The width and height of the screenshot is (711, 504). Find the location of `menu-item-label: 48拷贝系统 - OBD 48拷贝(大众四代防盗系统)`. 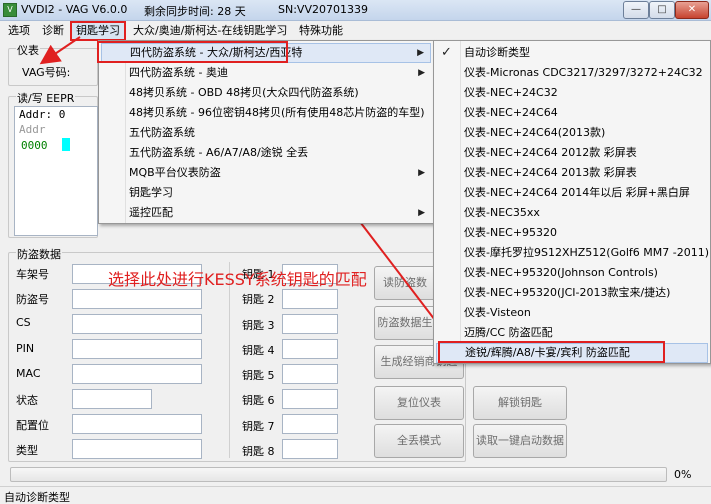

menu-item-label: 48拷贝系统 - OBD 48拷贝(大众四代防盗系统) is located at coordinates (244, 92).